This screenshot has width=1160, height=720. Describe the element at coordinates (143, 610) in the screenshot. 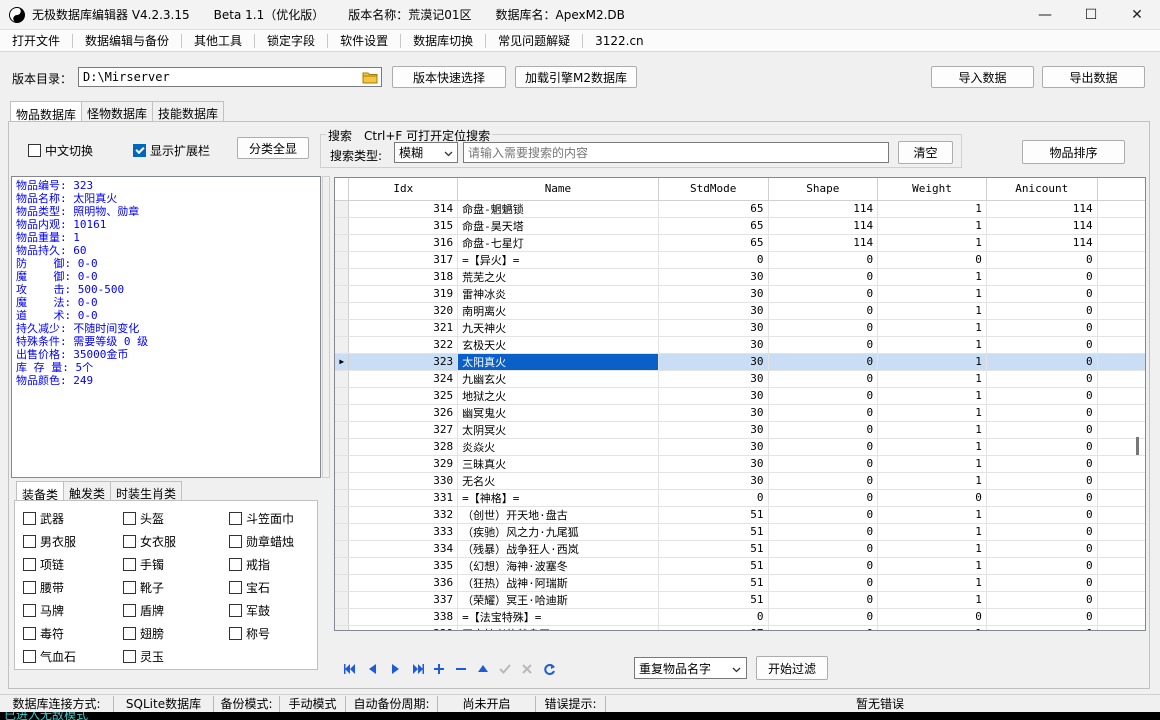

I see `category-checkbox: 盾牌` at that location.